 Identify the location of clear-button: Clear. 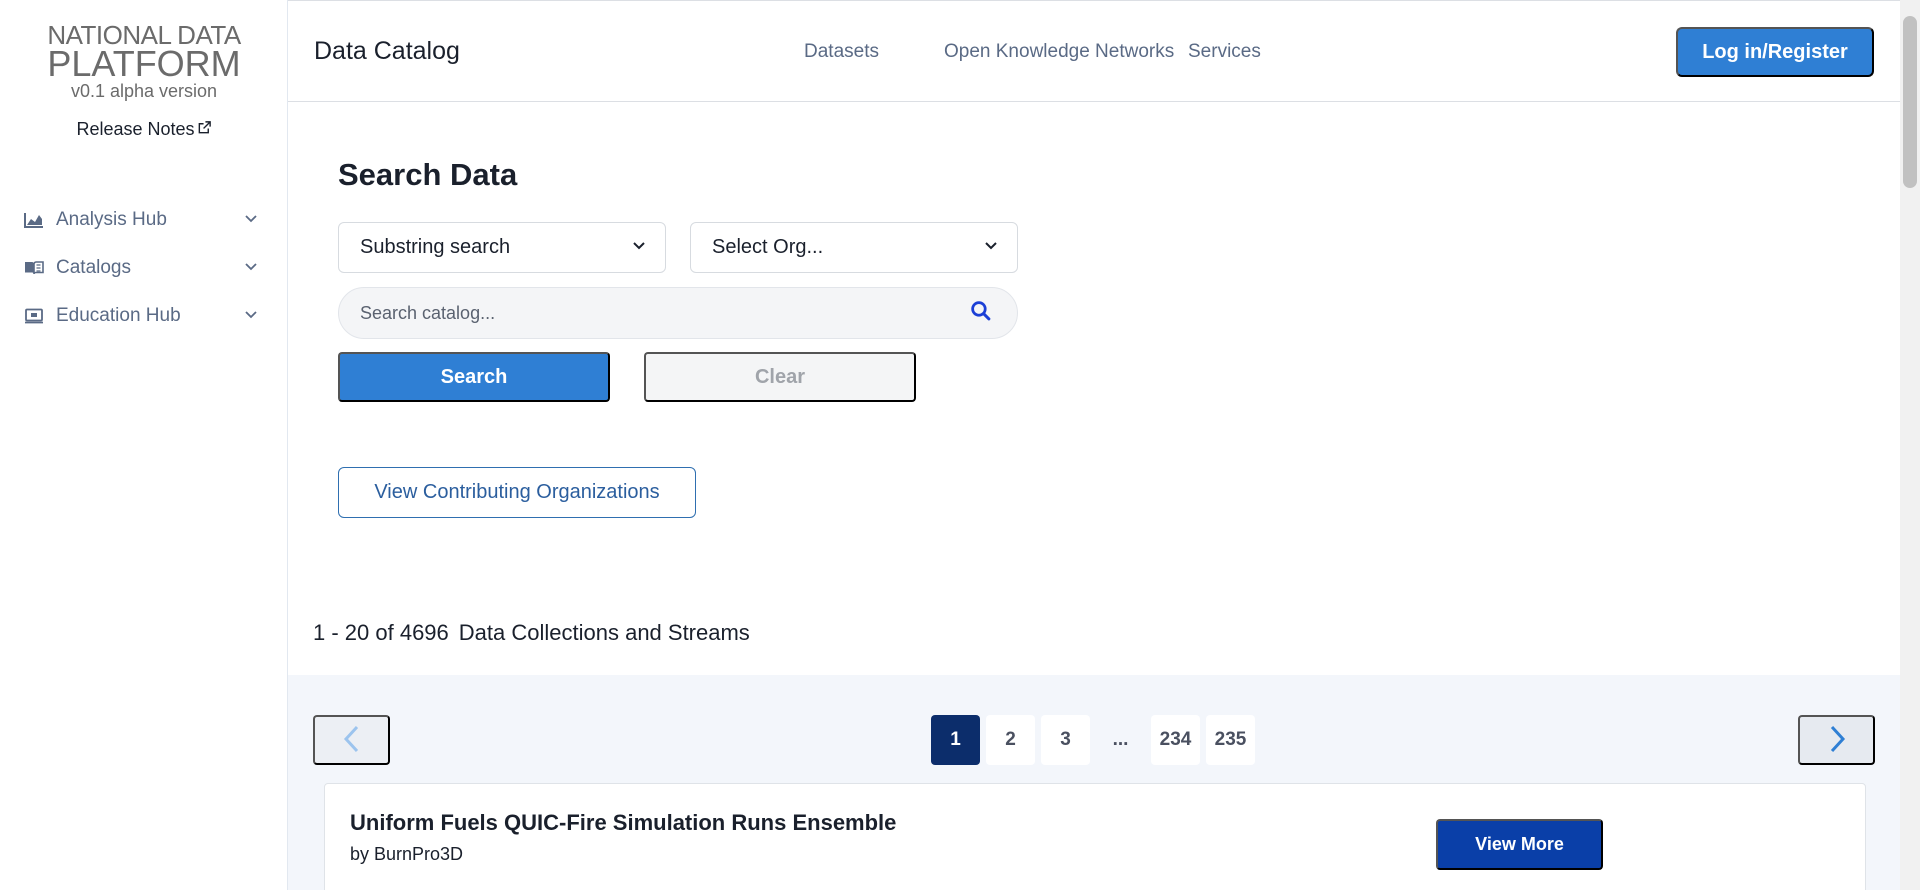
(780, 377).